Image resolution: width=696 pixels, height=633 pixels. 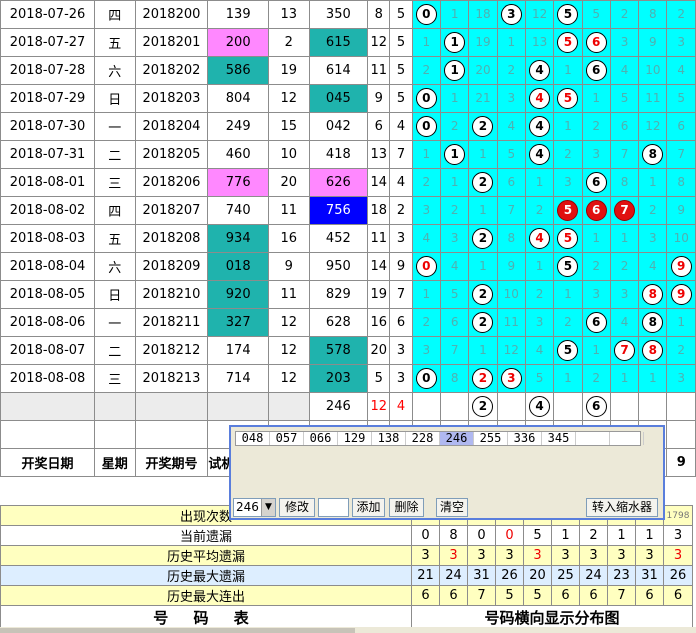 I want to click on hit-ball: 5, so click(x=568, y=350).